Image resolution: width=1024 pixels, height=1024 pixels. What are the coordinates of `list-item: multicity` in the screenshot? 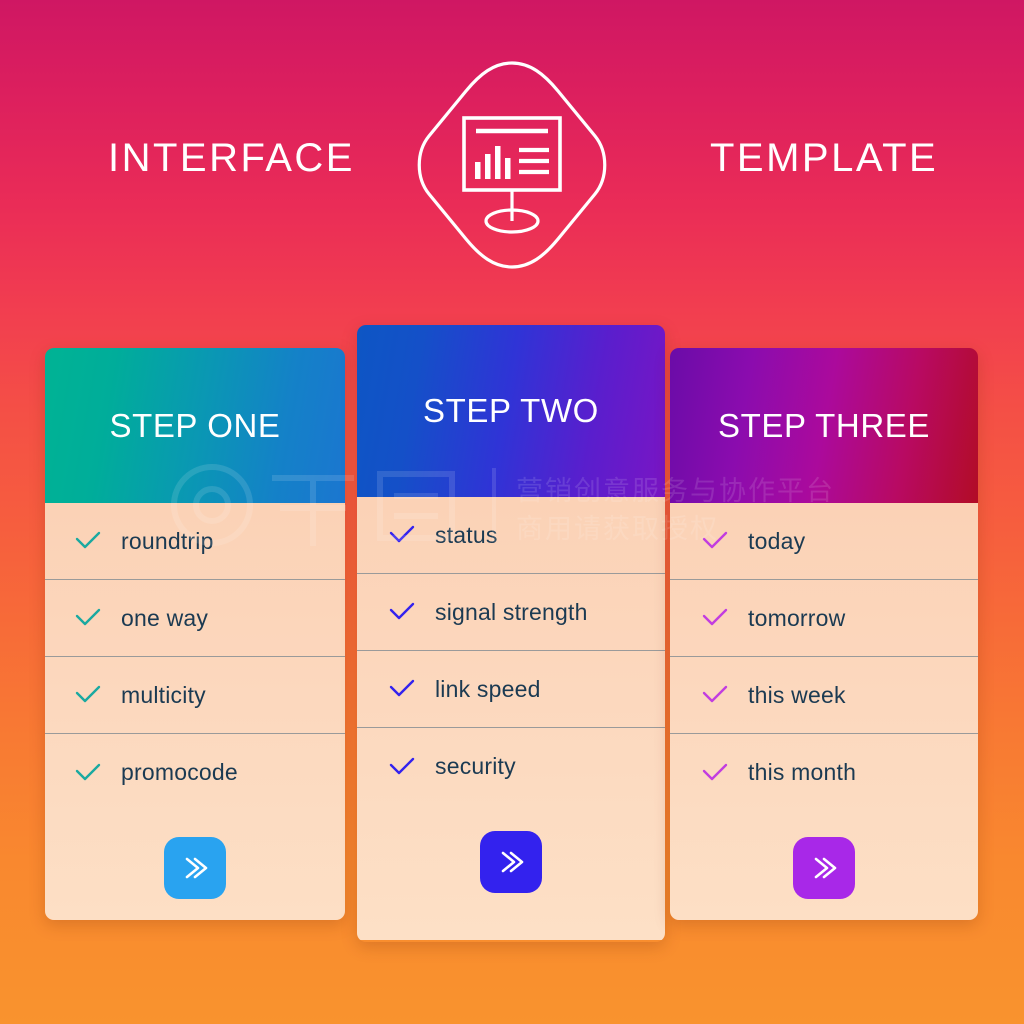 It's located at (195, 695).